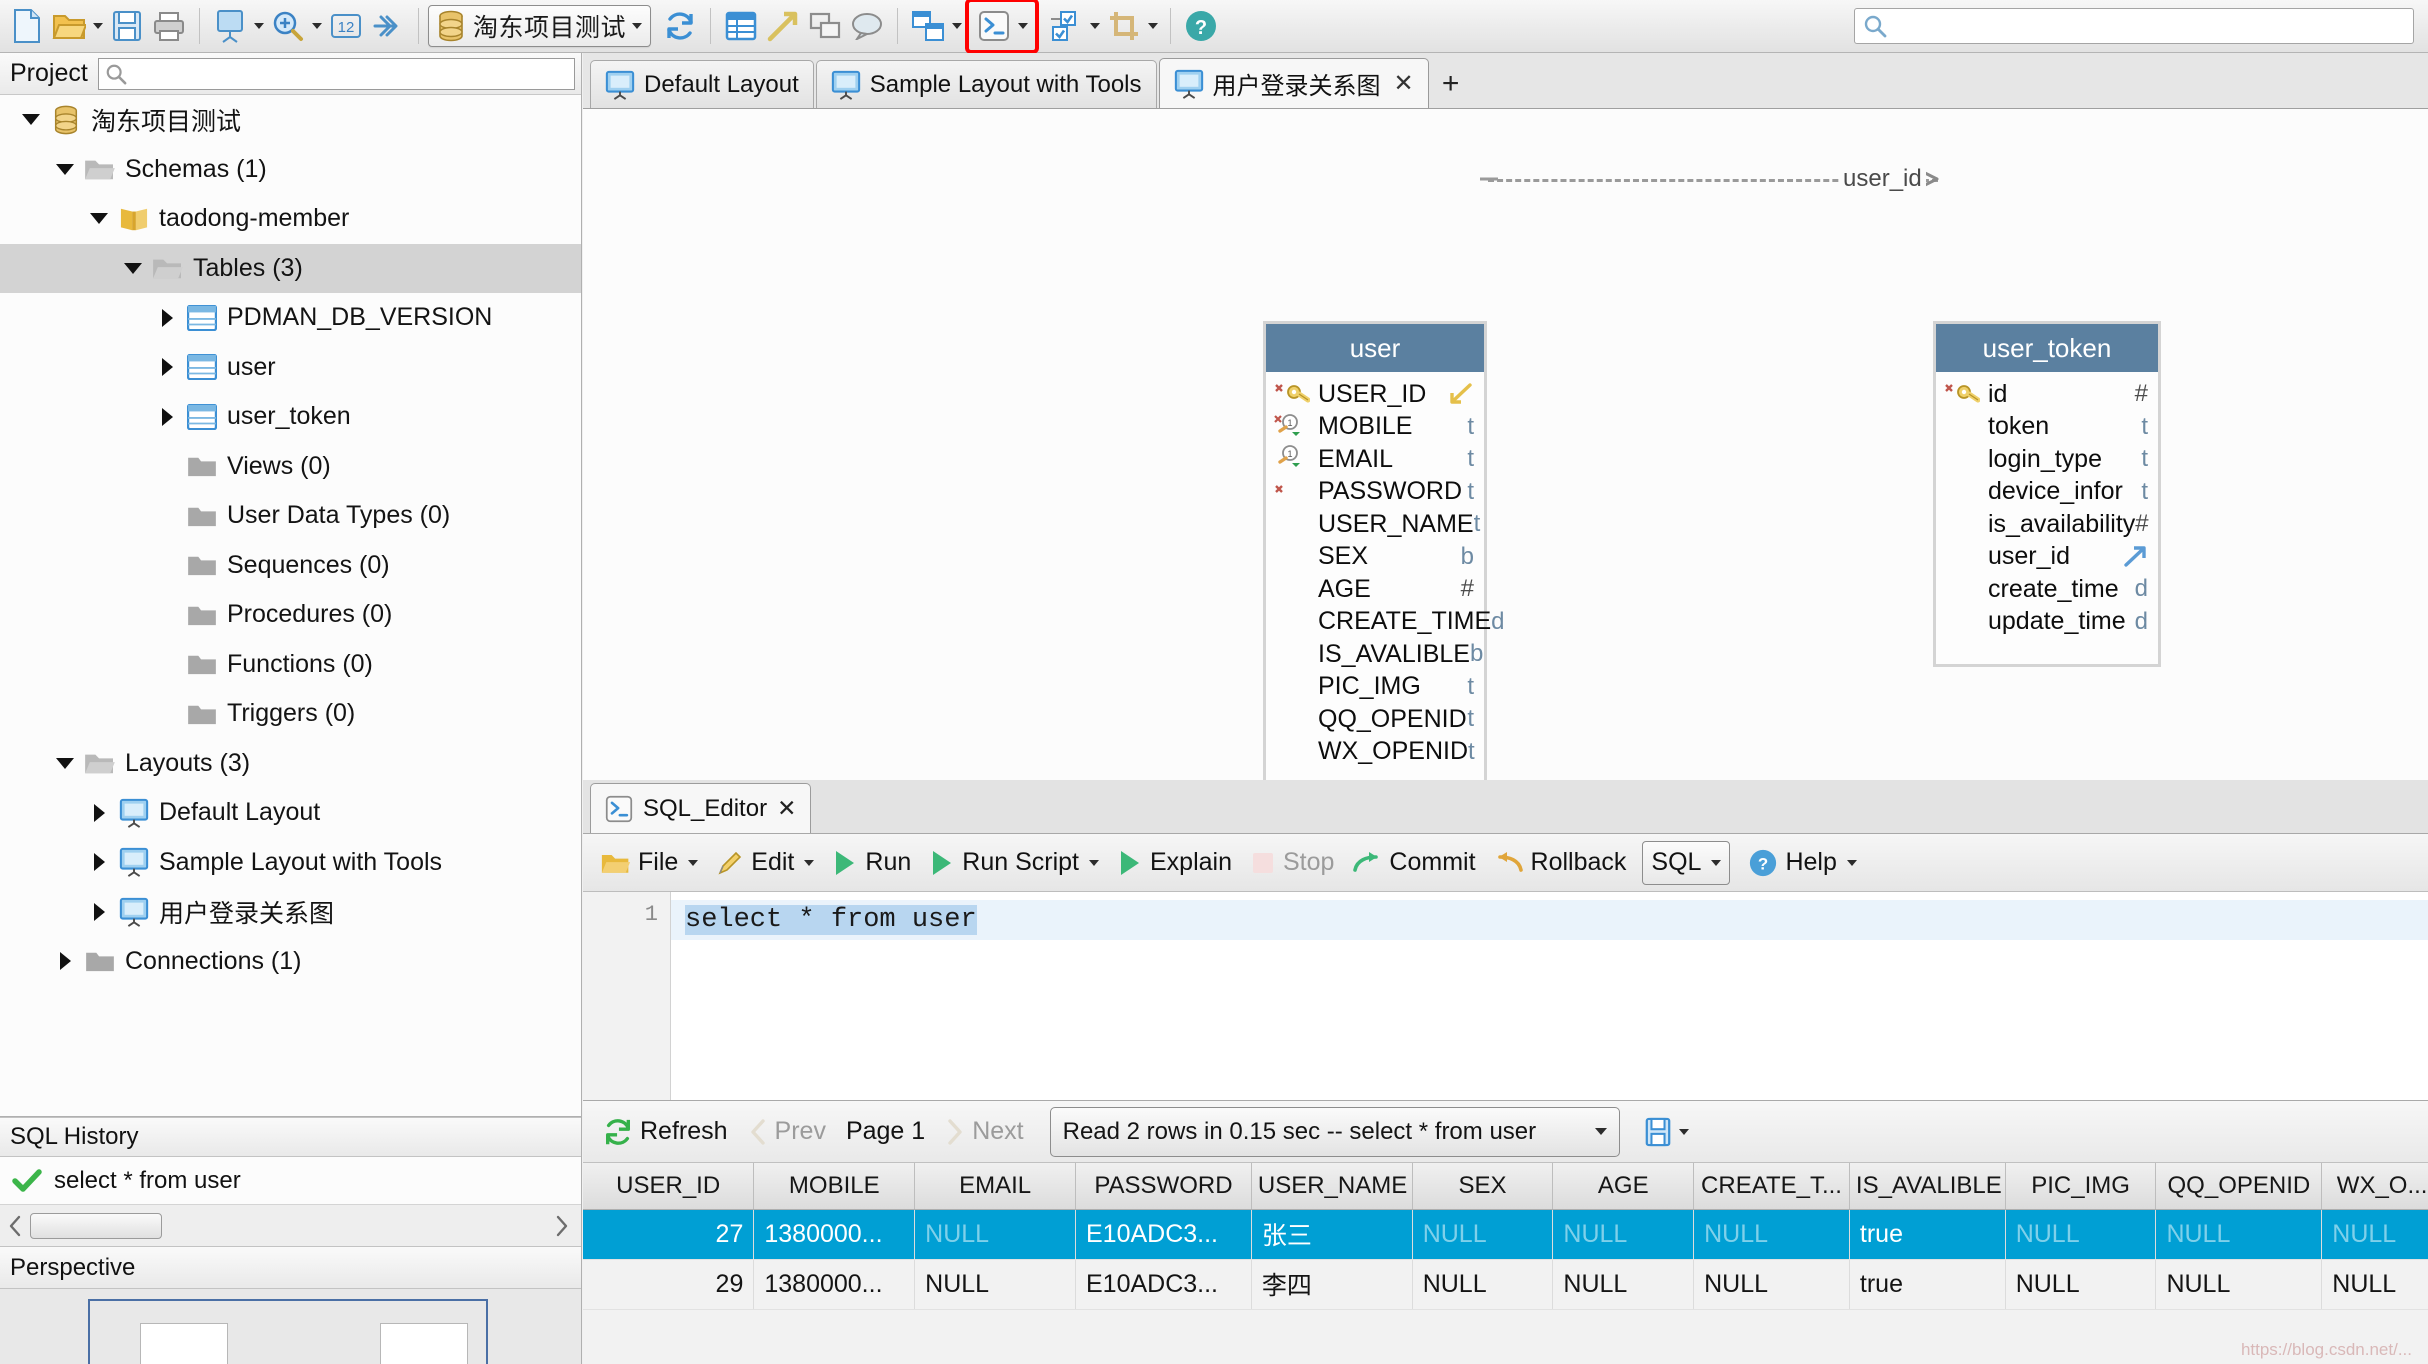  What do you see at coordinates (984, 1132) in the screenshot?
I see `next-page-button: Next` at bounding box center [984, 1132].